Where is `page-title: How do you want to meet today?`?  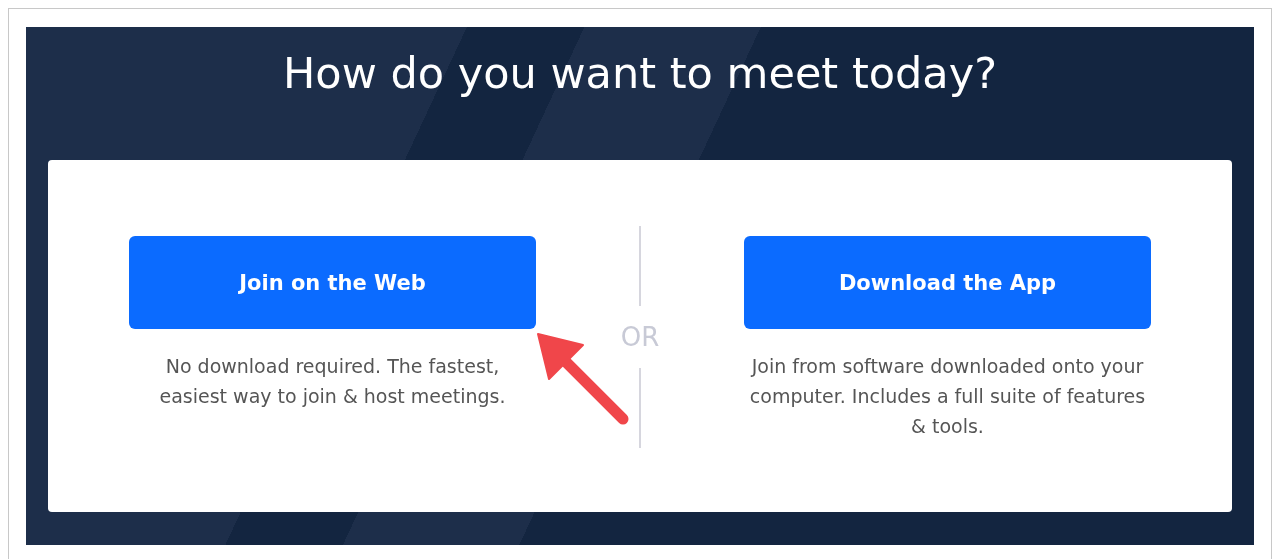
page-title: How do you want to meet today? is located at coordinates (640, 73).